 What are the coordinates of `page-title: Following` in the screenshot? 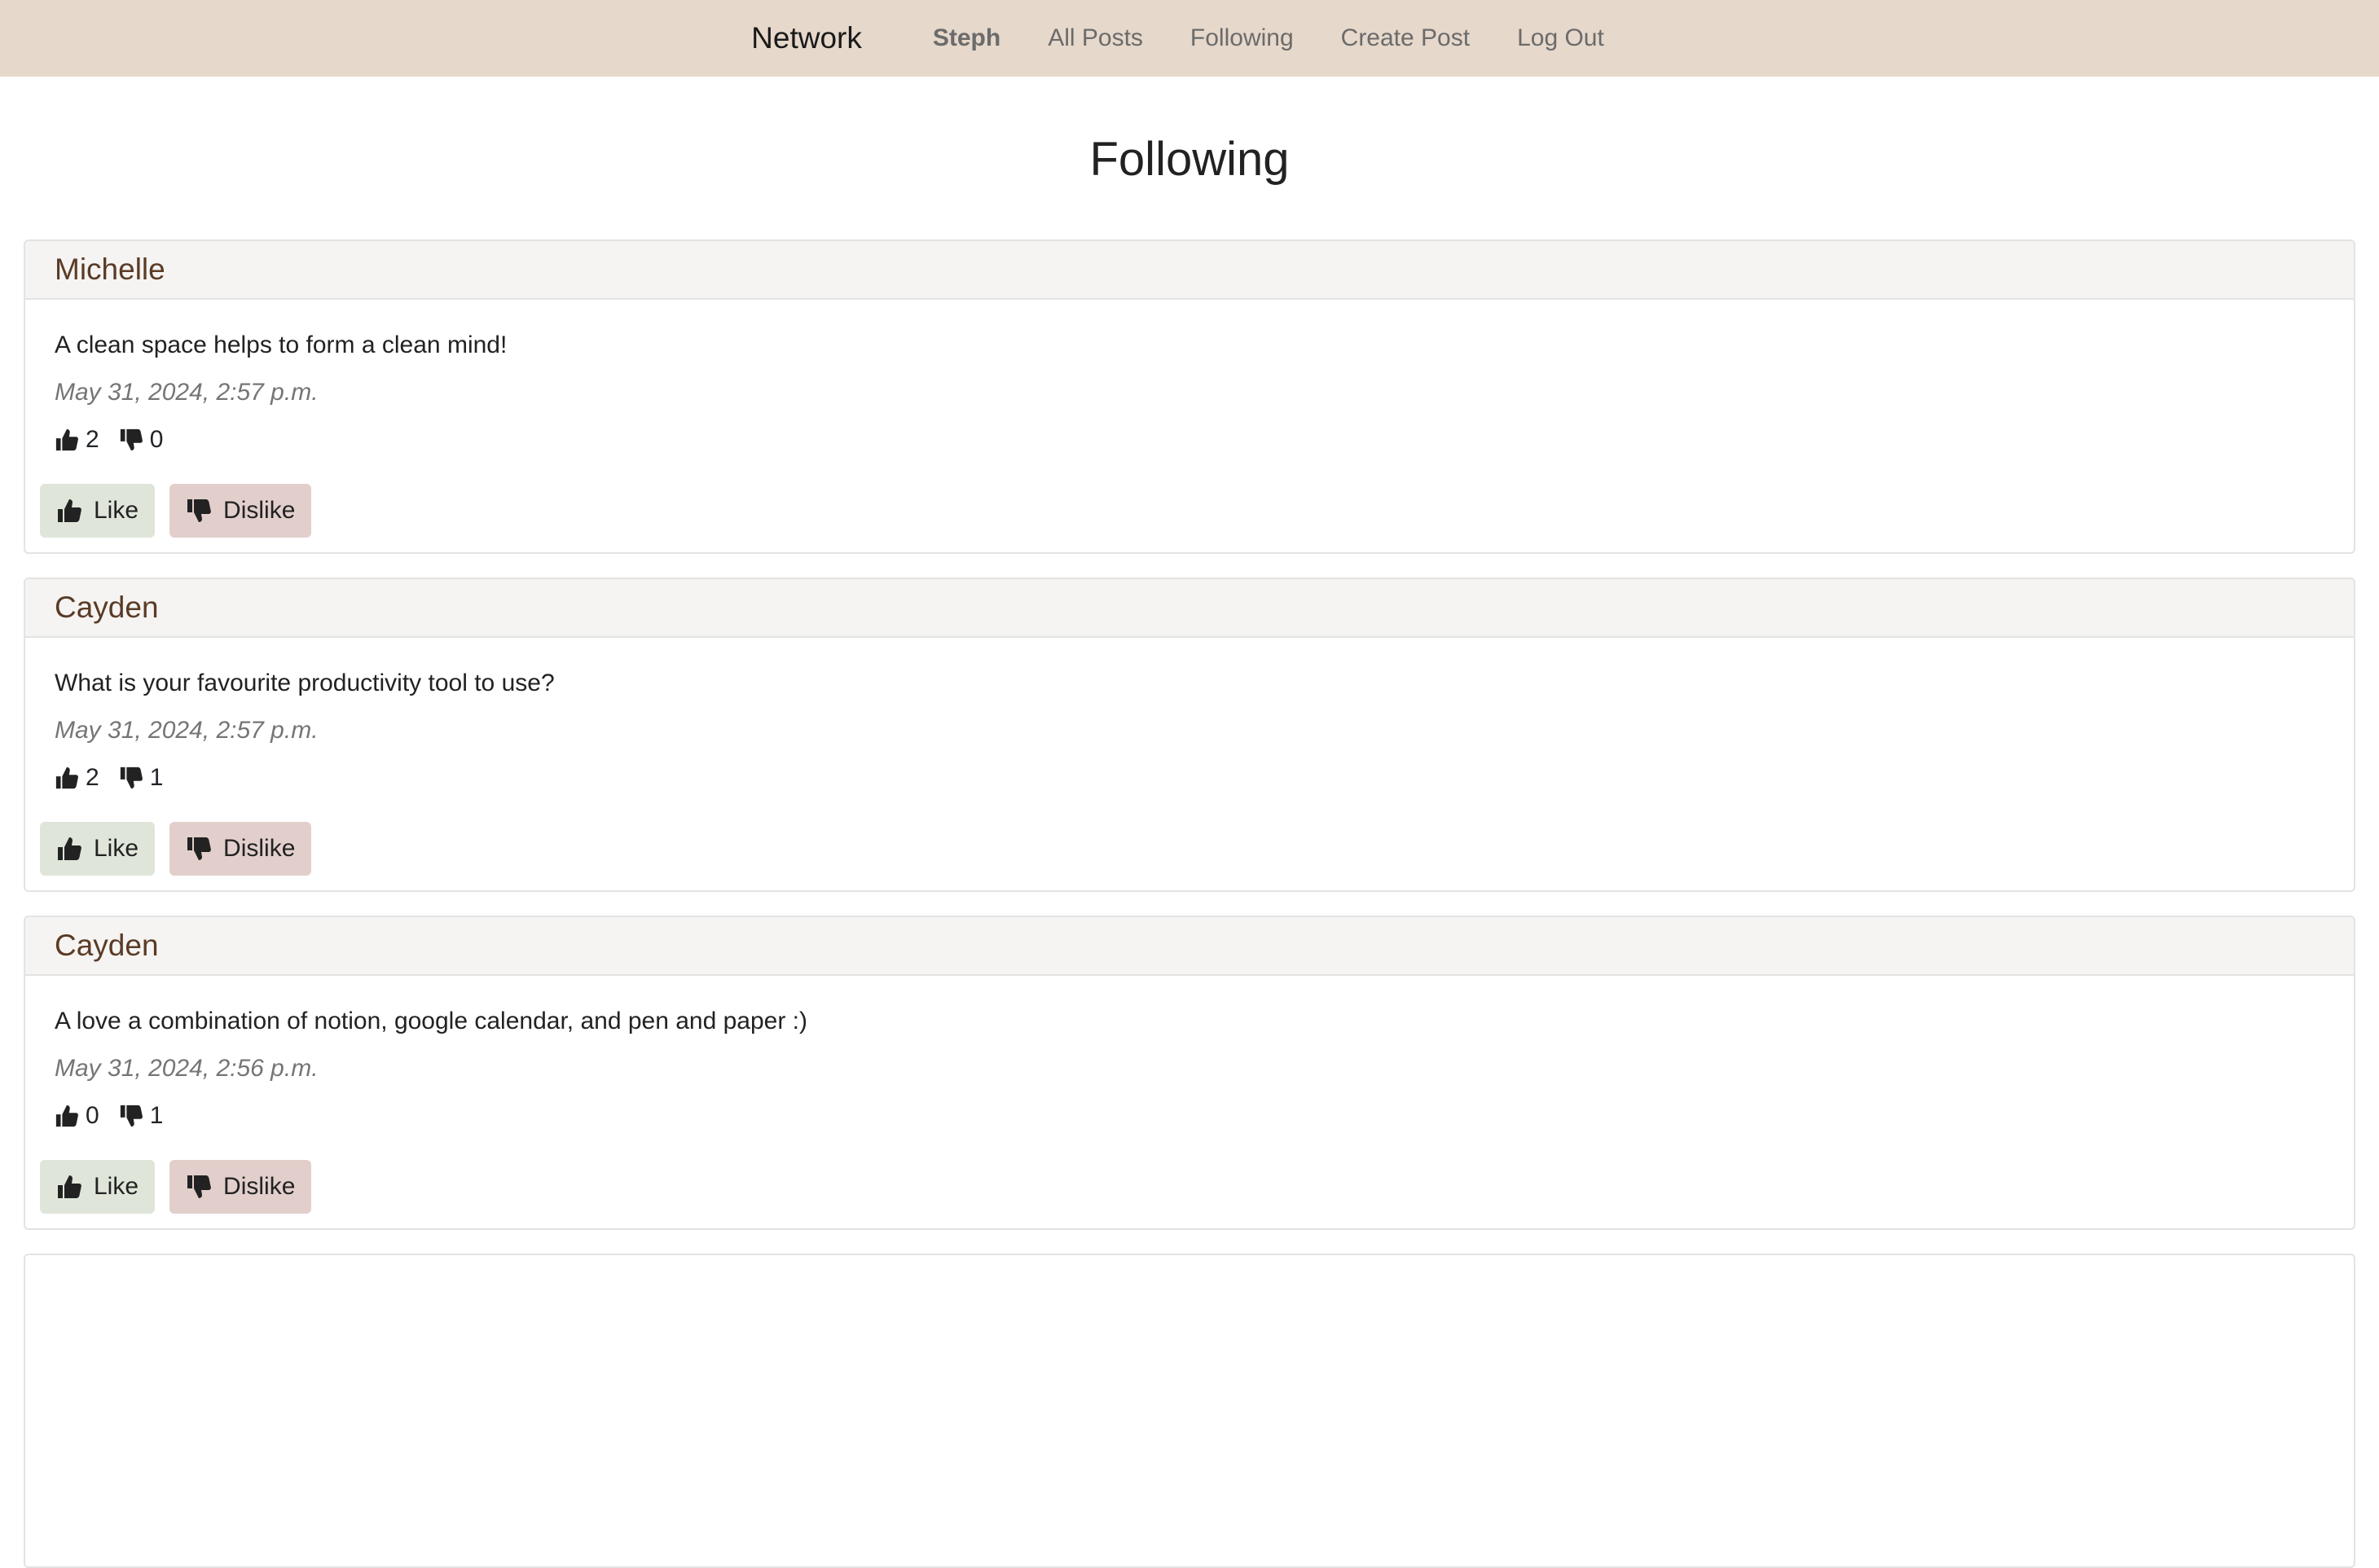 It's located at (1189, 159).